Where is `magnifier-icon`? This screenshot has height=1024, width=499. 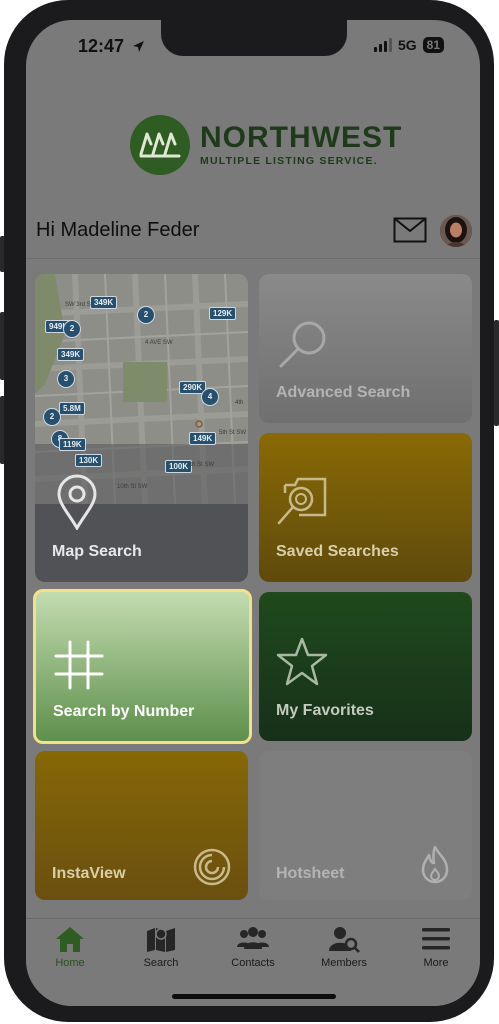
magnifier-icon is located at coordinates (302, 344).